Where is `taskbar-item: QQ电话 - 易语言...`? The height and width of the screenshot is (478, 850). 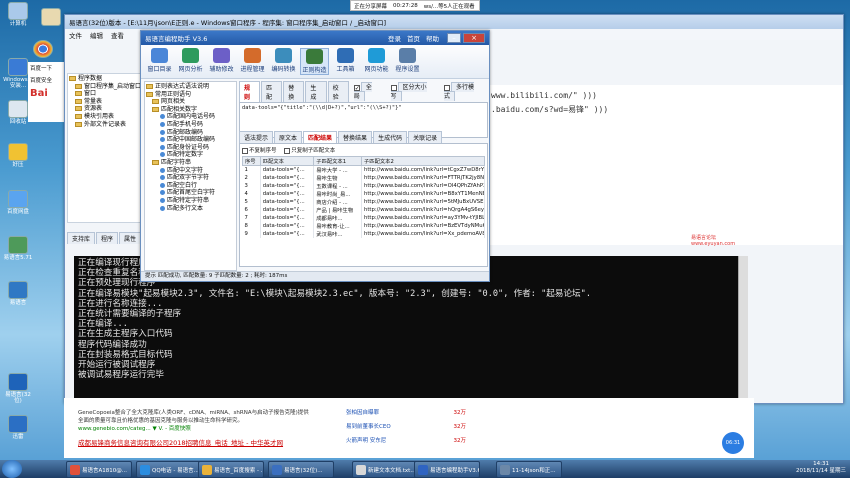 taskbar-item: QQ电话 - 易语言... is located at coordinates (169, 469).